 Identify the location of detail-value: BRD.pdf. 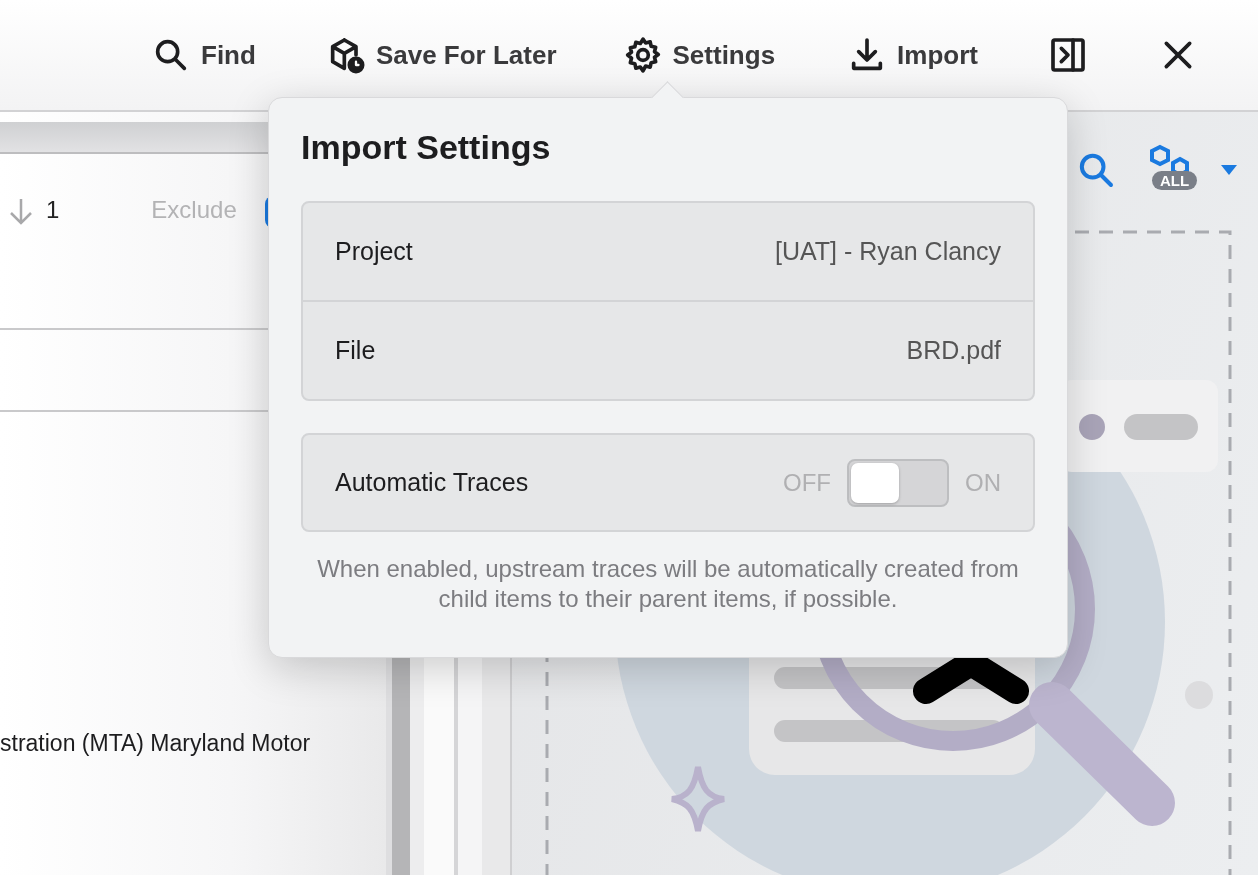
(953, 350).